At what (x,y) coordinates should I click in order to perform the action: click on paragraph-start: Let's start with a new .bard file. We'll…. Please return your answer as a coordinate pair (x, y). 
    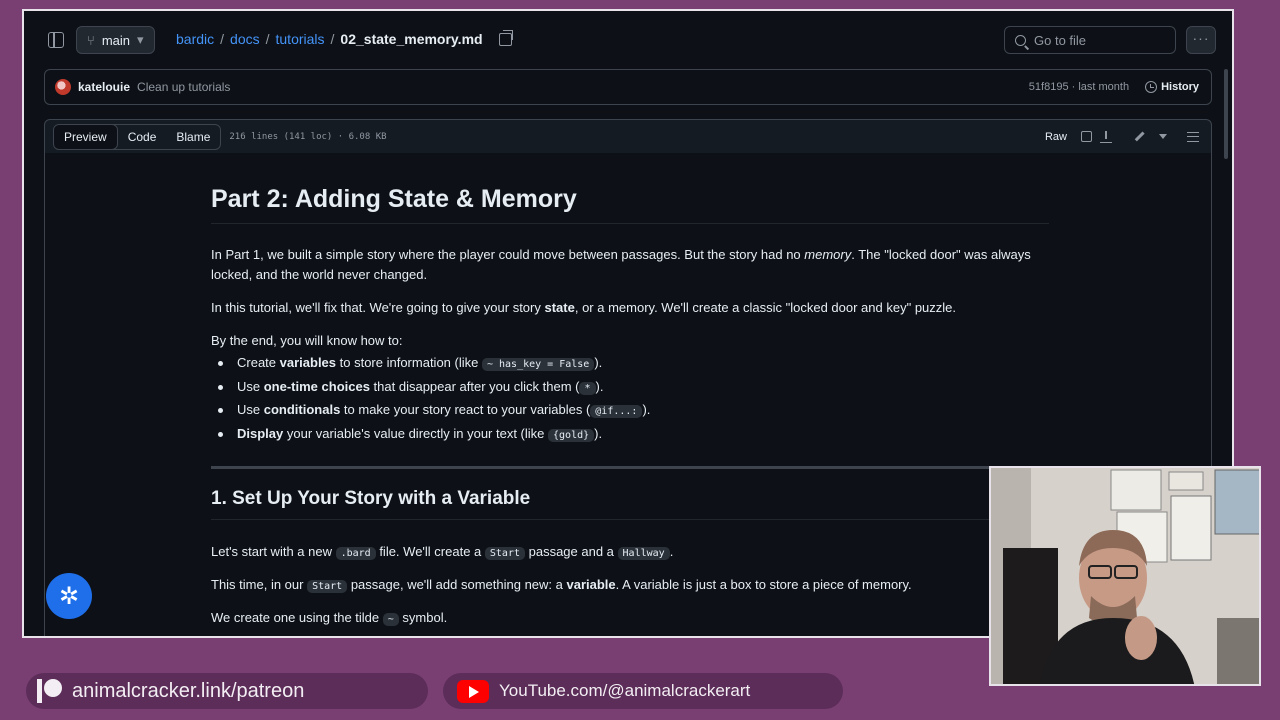
    Looking at the image, I should click on (442, 552).